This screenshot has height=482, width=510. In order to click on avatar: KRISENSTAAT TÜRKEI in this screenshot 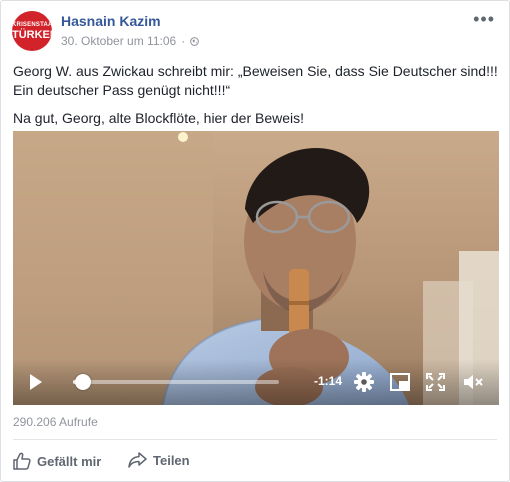, I will do `click(32, 31)`.